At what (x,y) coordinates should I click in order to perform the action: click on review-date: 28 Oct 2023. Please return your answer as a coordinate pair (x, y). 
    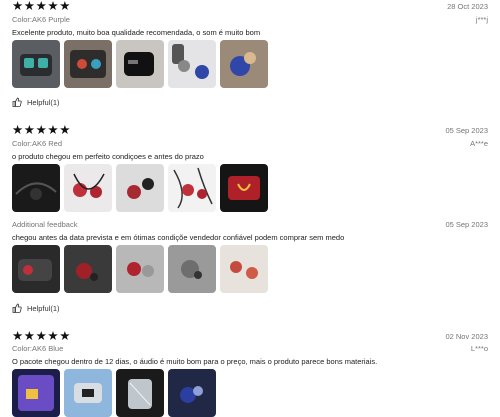
    Looking at the image, I should click on (467, 6).